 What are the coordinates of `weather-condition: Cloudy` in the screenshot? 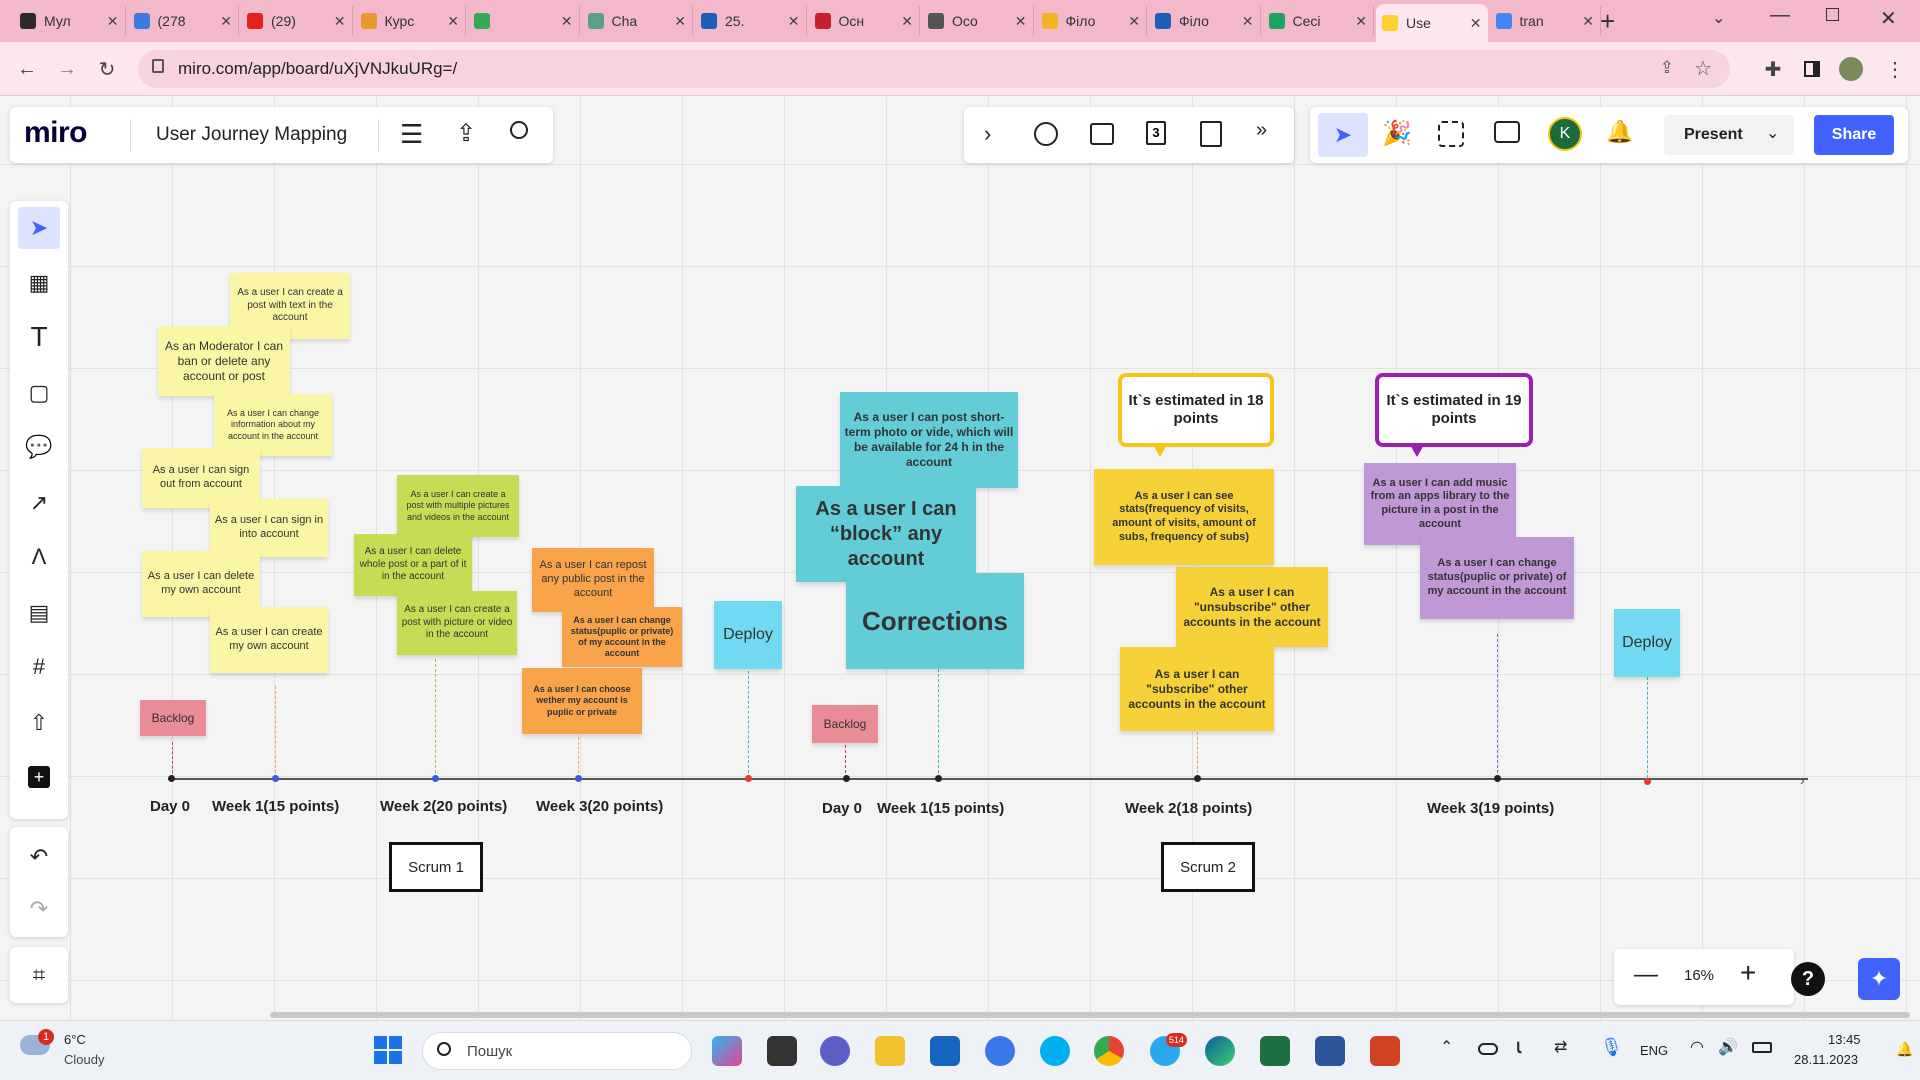 It's located at (84, 1059).